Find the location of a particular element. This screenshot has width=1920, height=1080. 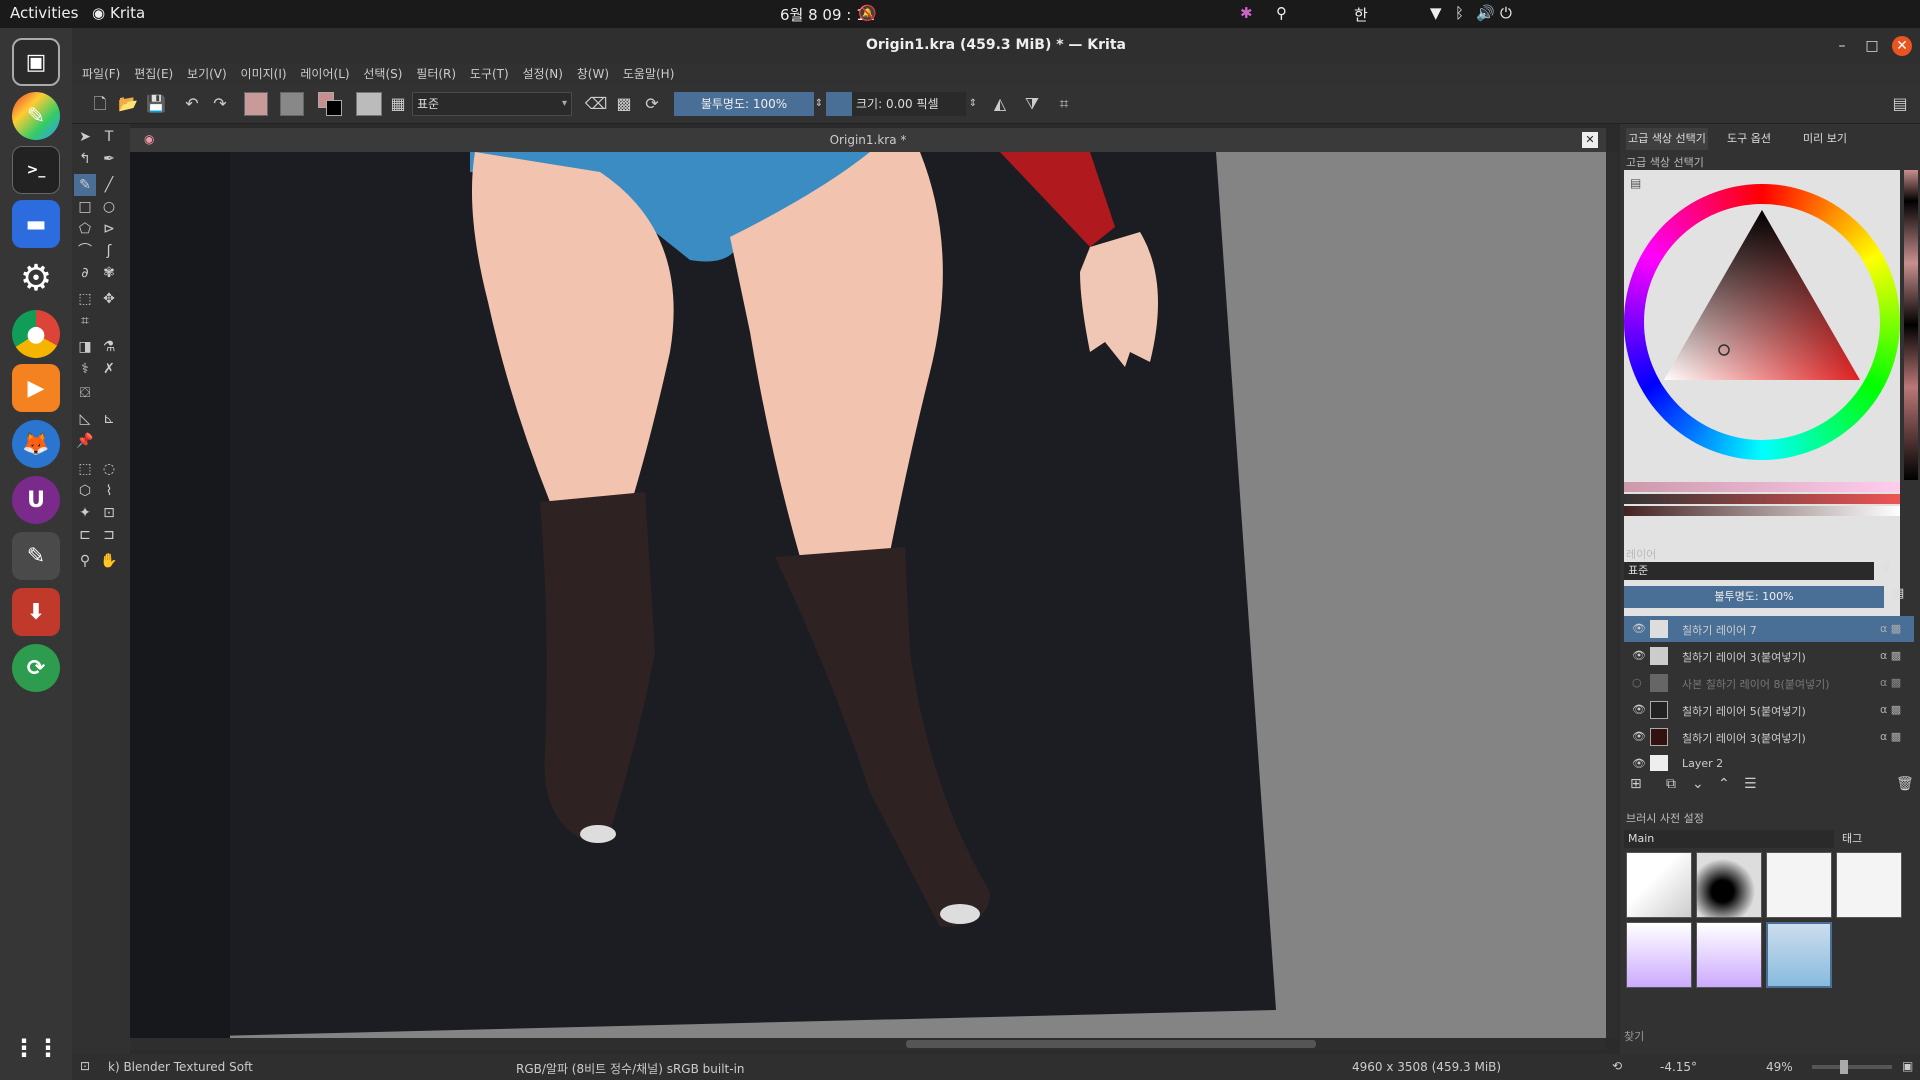

reload-preset-icon: ⟳ is located at coordinates (652, 104).